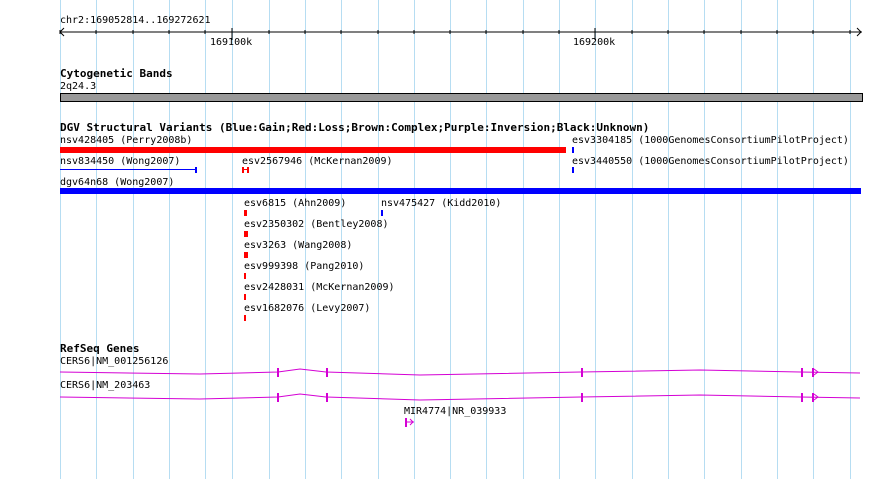  I want to click on dgv-feature-nsv475427, so click(382, 213).